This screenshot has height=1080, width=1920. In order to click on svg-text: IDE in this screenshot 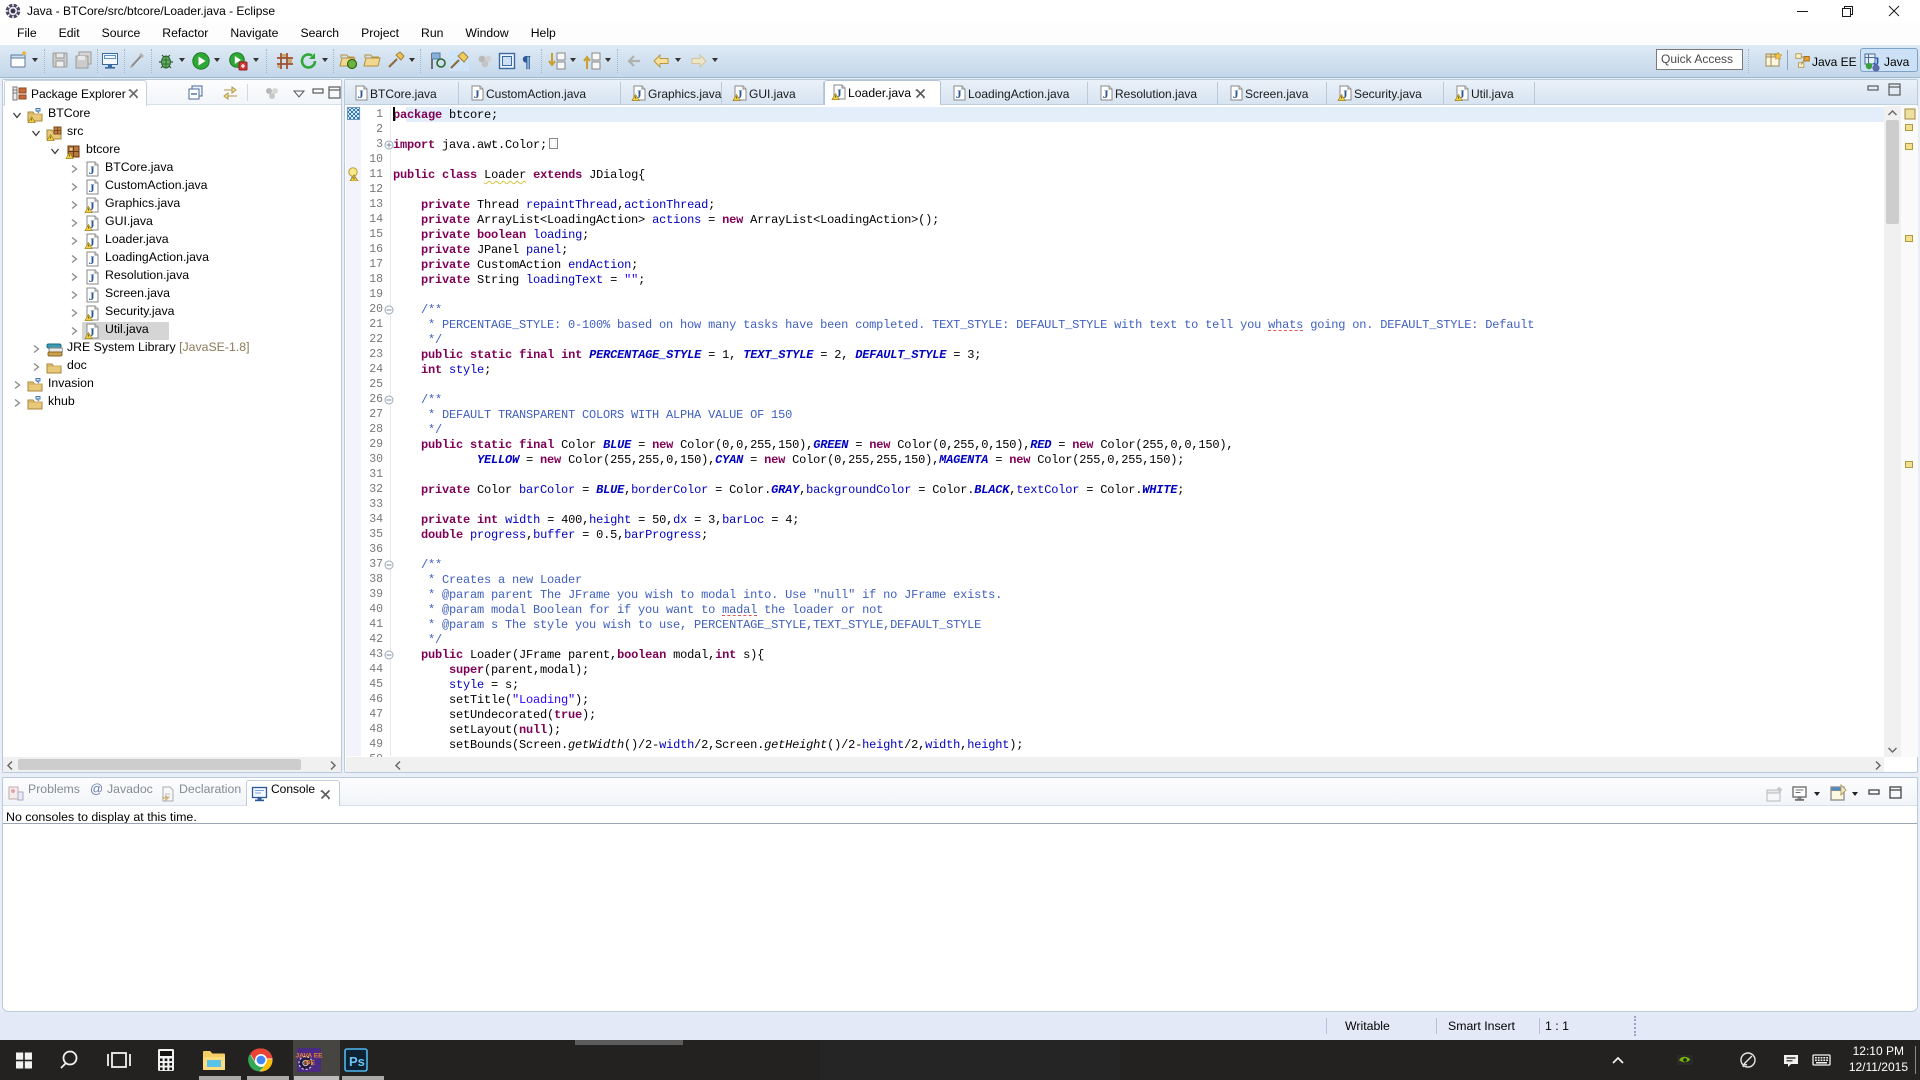, I will do `click(310, 1063)`.